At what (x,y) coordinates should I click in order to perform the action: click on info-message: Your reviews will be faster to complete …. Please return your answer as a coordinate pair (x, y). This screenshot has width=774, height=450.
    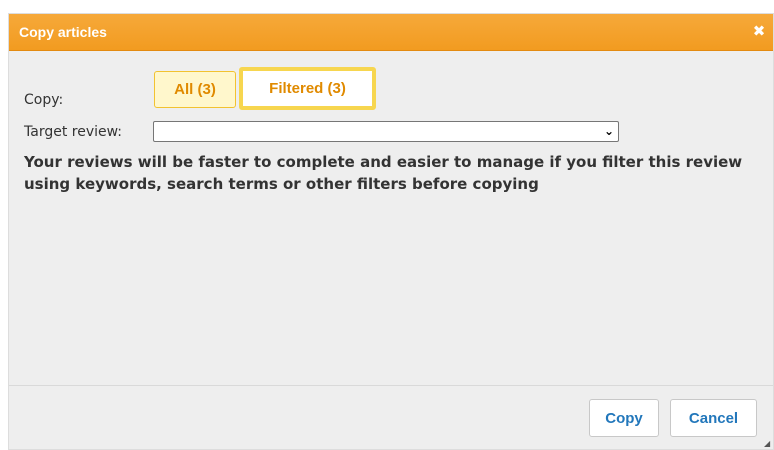
    Looking at the image, I should click on (383, 173).